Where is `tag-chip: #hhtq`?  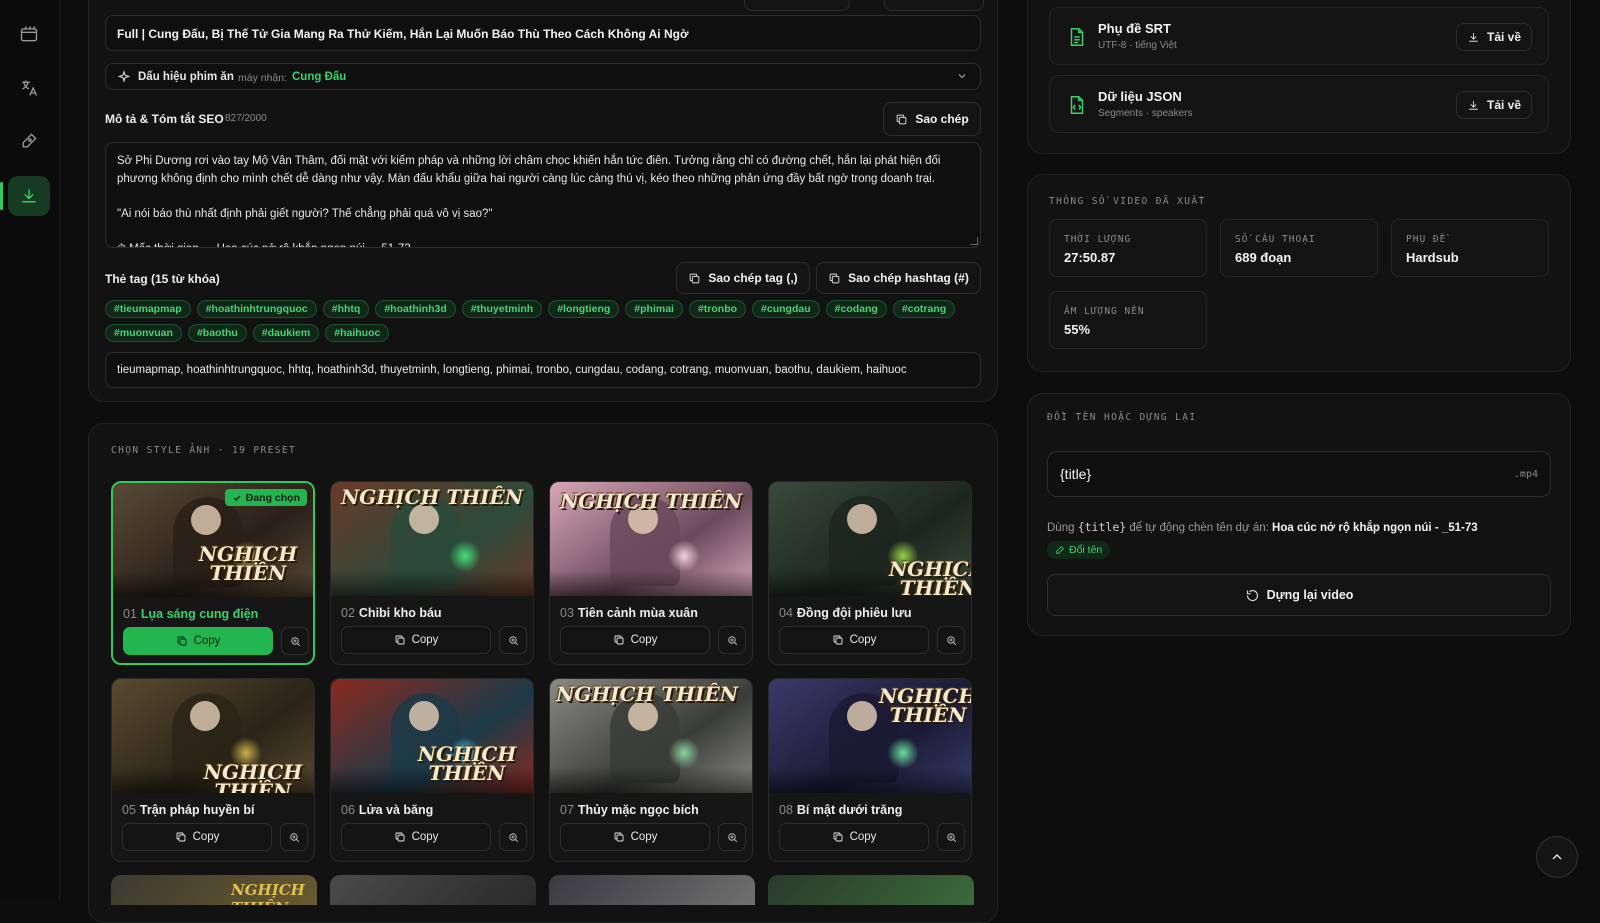 tag-chip: #hhtq is located at coordinates (346, 309).